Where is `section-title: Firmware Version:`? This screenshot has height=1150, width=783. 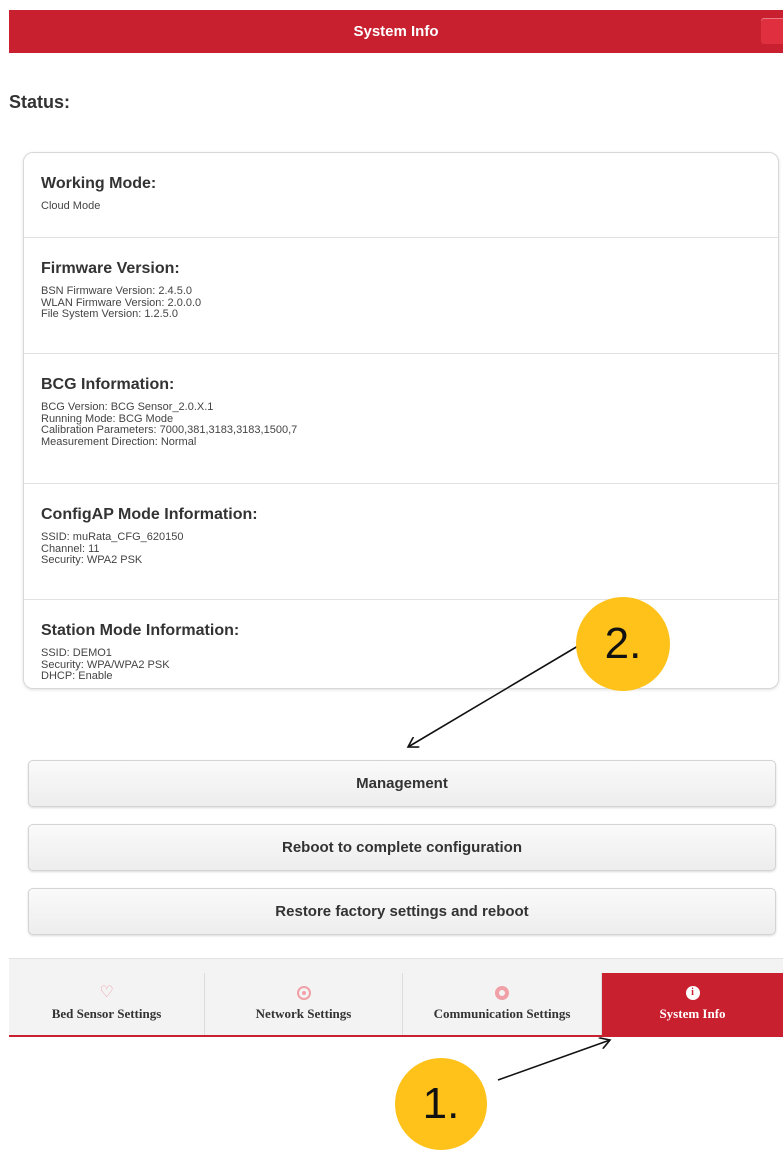
section-title: Firmware Version: is located at coordinates (110, 268).